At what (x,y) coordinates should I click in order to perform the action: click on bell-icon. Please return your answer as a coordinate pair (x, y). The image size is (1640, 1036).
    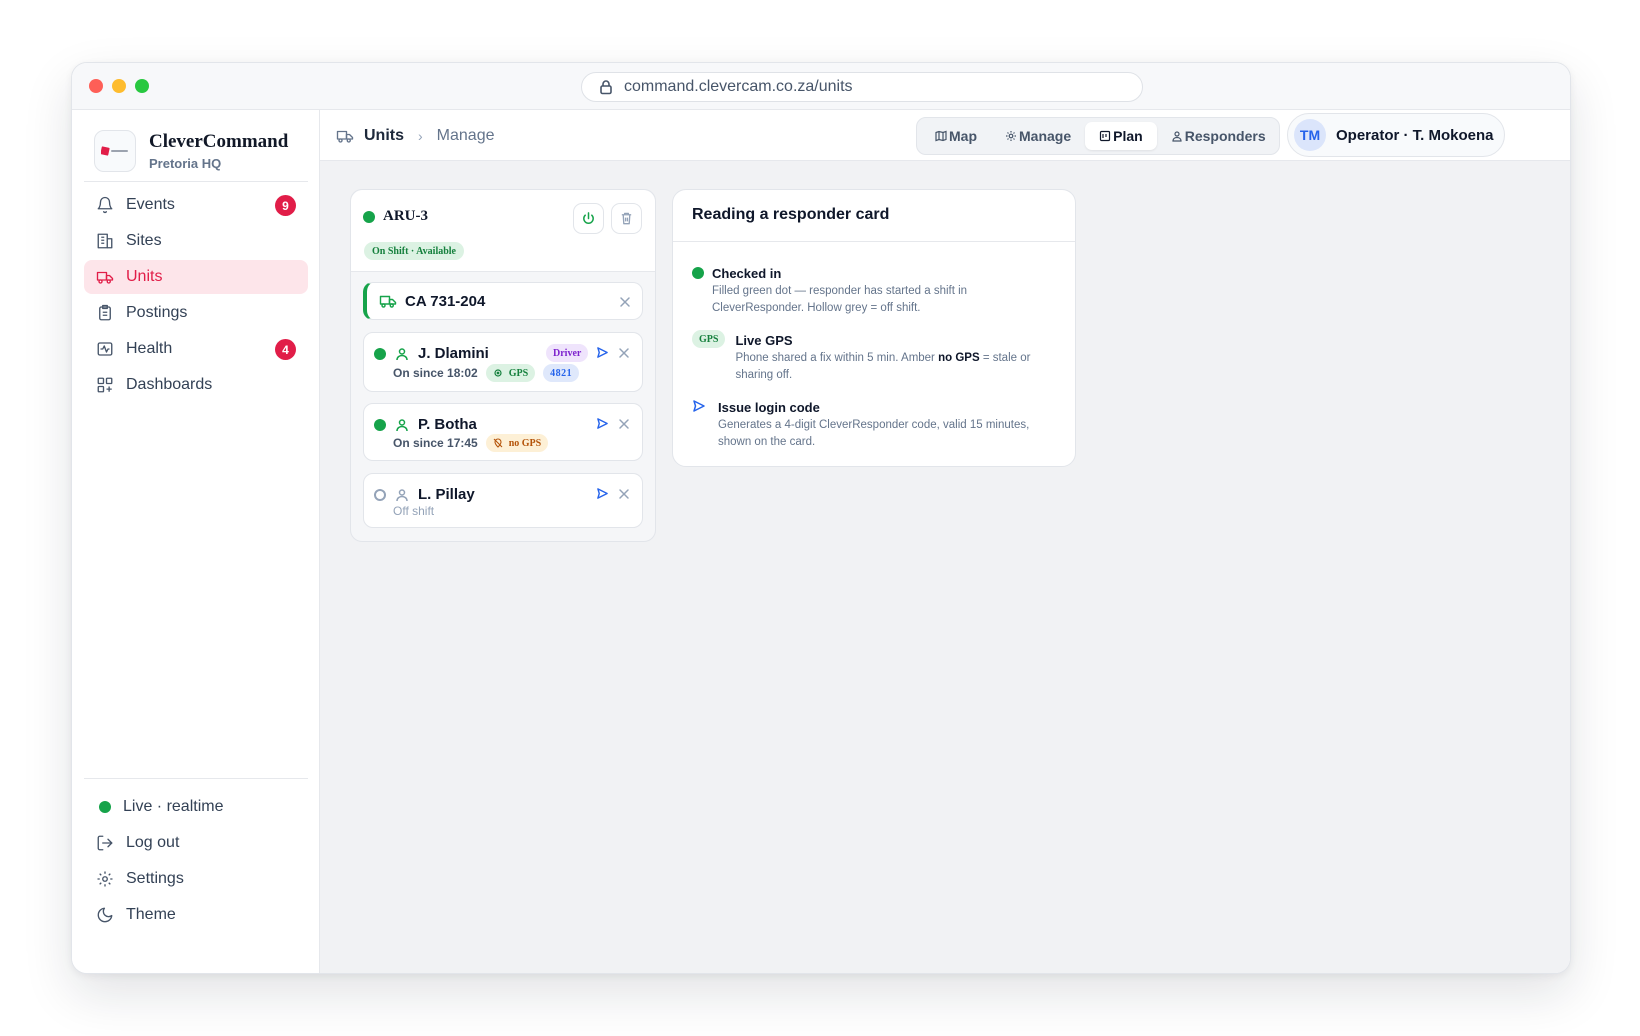
    Looking at the image, I should click on (105, 205).